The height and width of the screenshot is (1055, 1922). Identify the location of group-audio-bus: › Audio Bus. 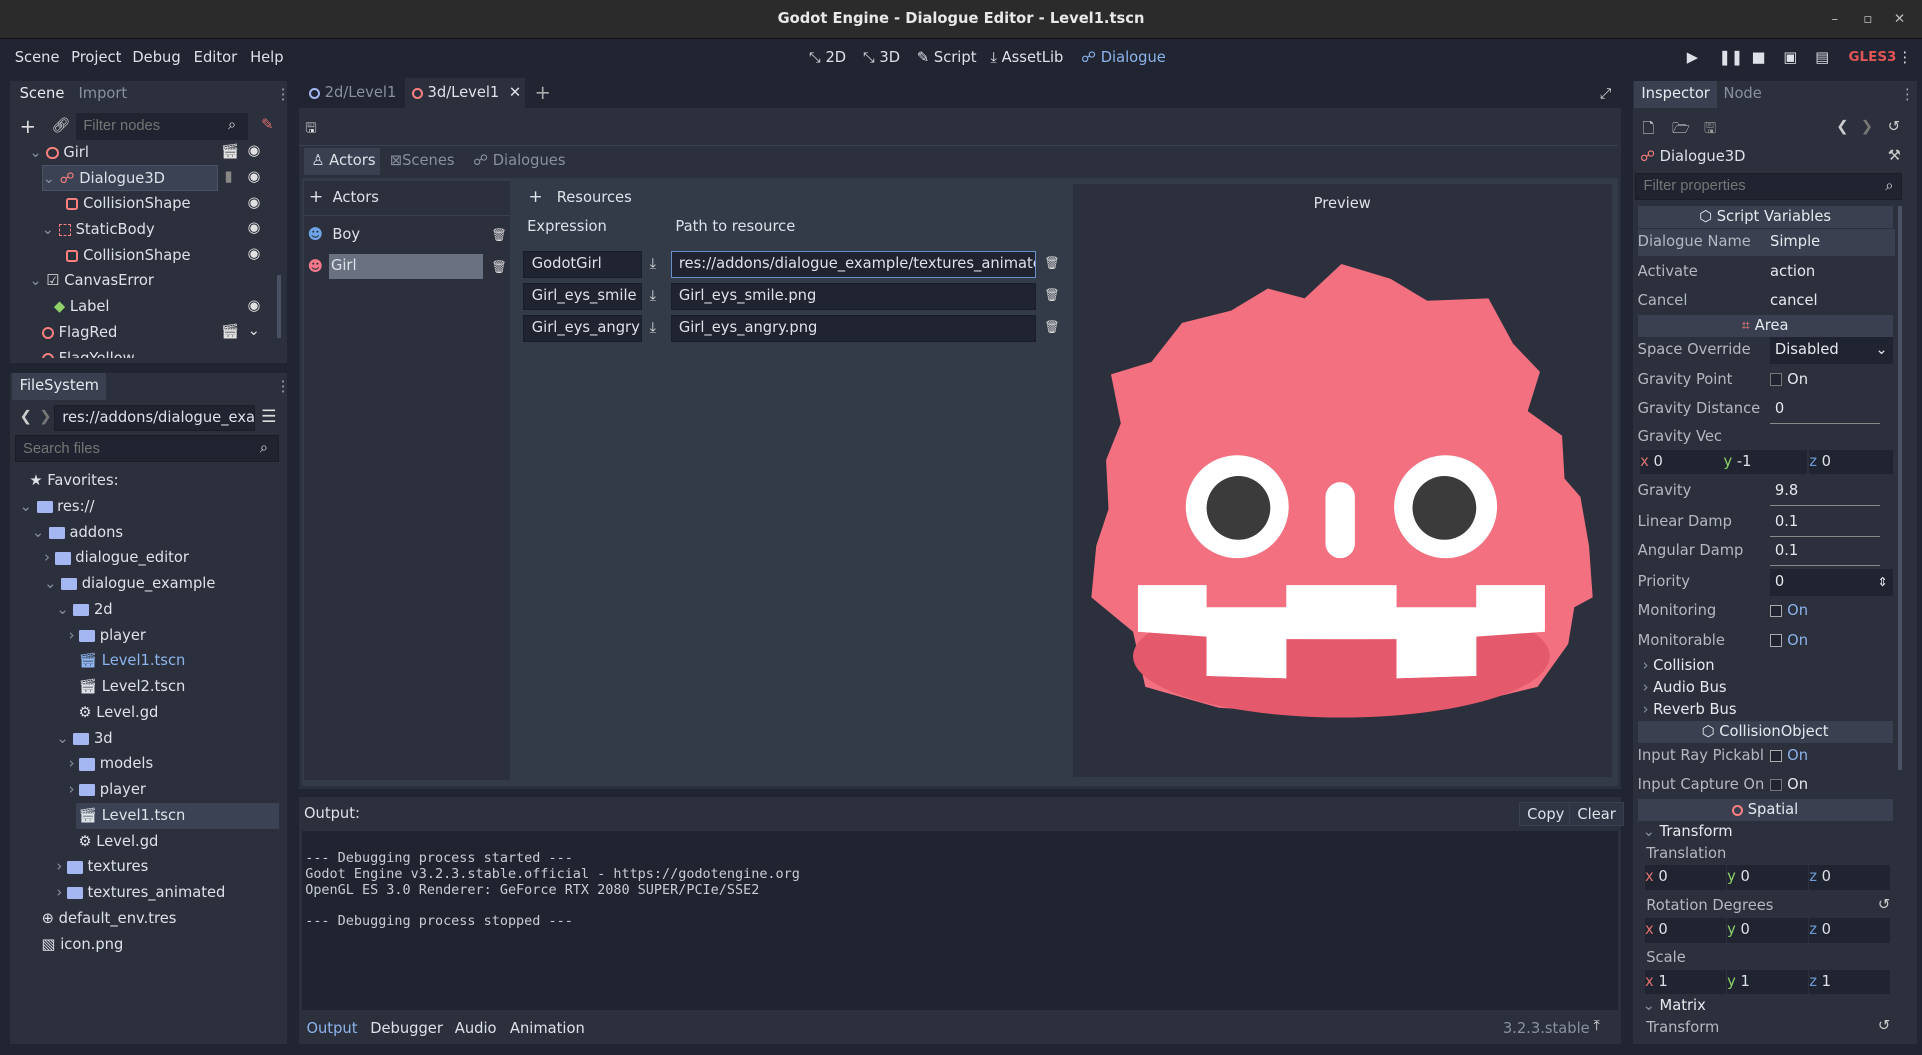
(1685, 687).